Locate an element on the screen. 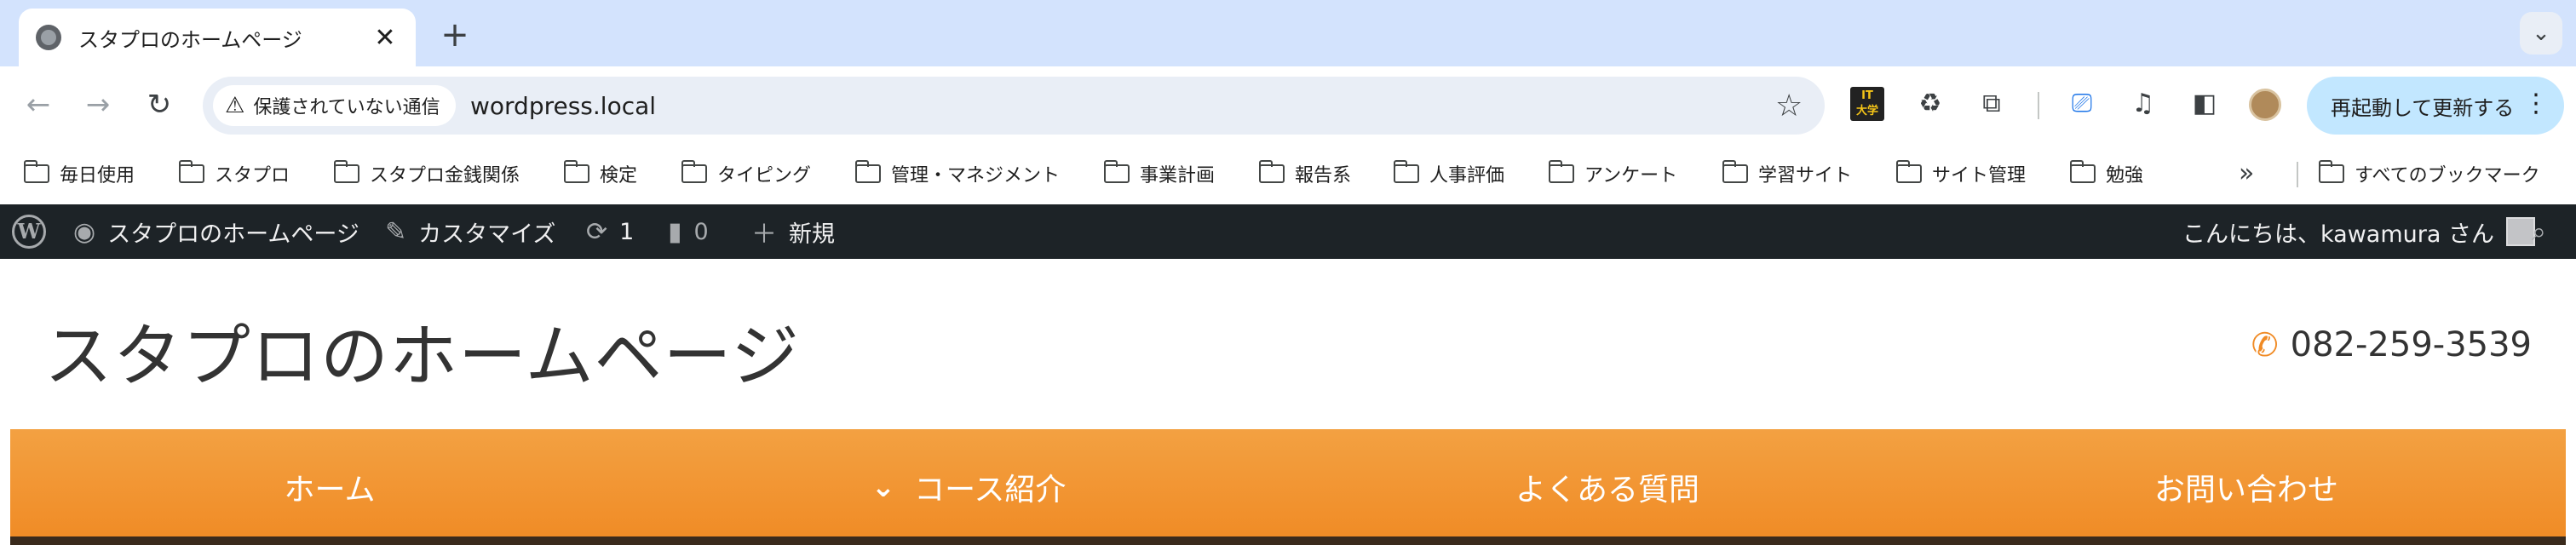 The width and height of the screenshot is (2576, 545). admin-site-name-label: スタプロのホームページ is located at coordinates (233, 235).